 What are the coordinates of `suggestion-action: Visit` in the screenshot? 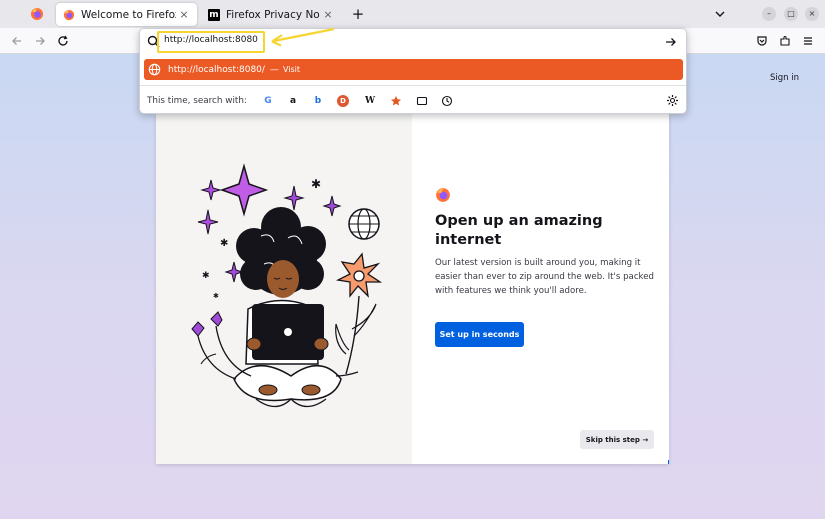 It's located at (291, 69).